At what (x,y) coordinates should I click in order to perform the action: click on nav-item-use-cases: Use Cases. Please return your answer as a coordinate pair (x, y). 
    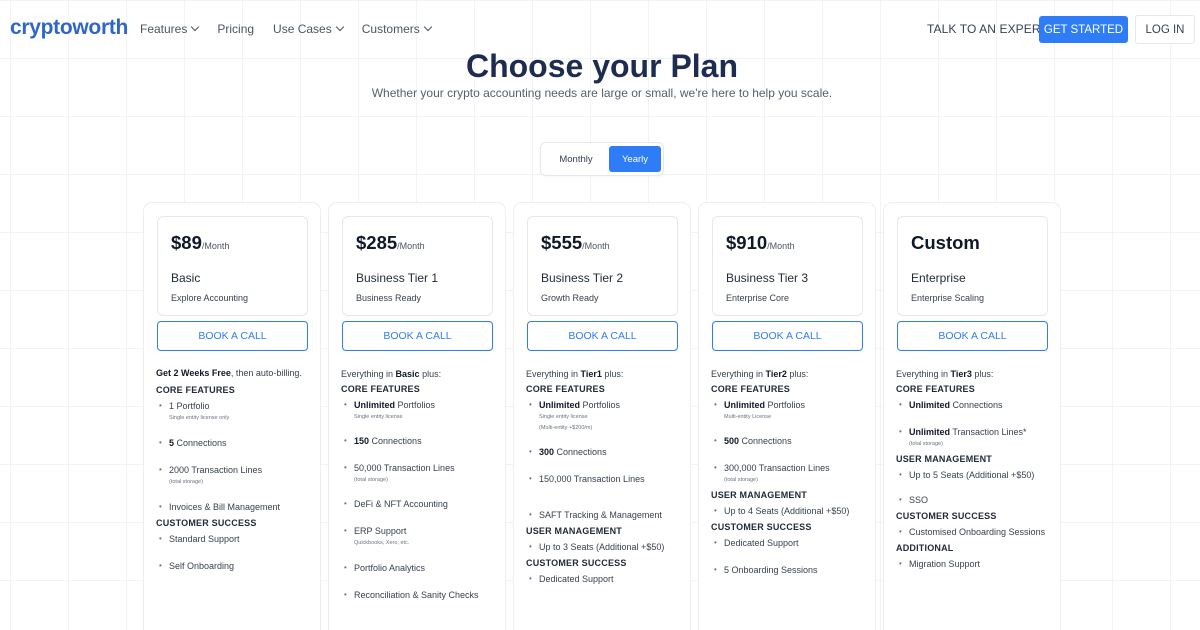
    Looking at the image, I should click on (308, 29).